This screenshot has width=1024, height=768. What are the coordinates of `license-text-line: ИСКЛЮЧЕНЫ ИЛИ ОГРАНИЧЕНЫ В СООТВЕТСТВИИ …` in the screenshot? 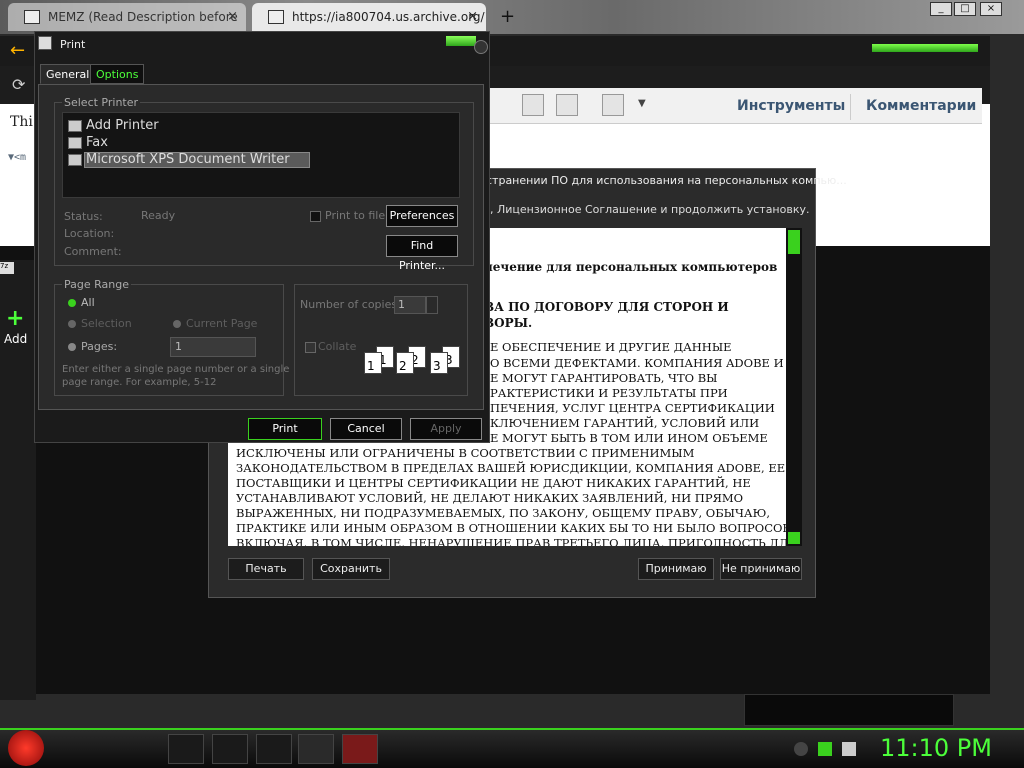 It's located at (465, 453).